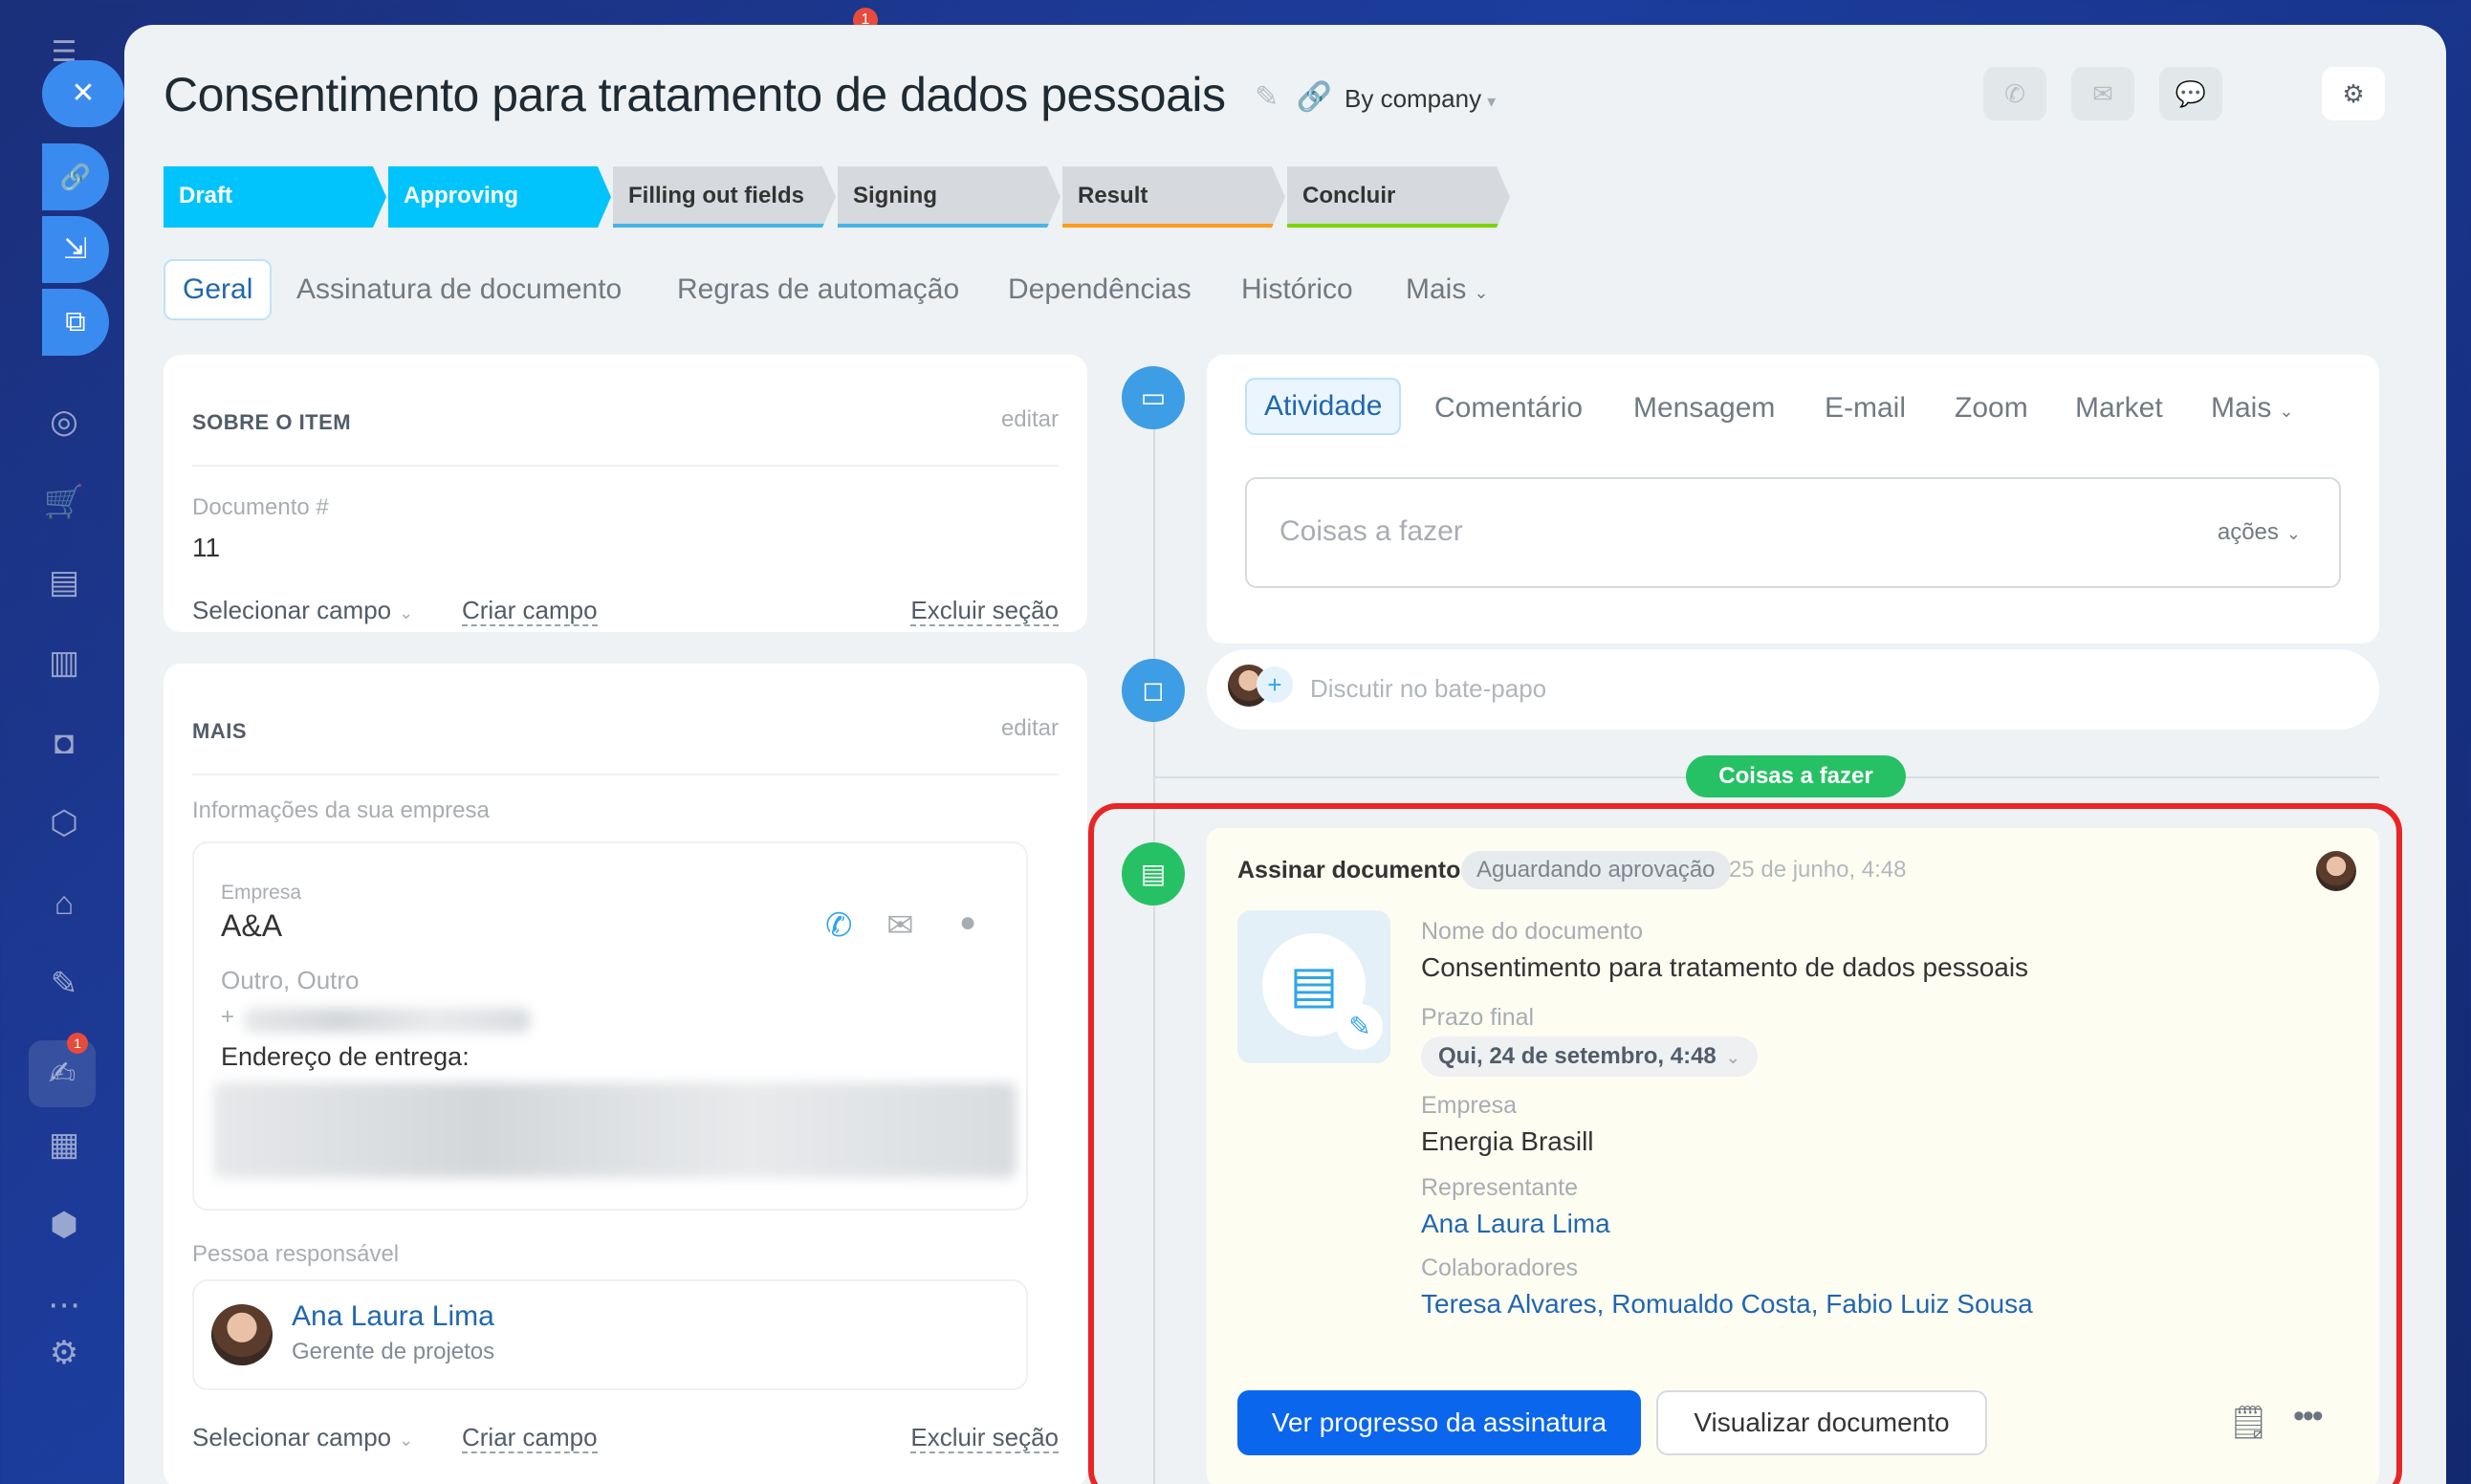  I want to click on stage-label: Filling out fields, so click(716, 195).